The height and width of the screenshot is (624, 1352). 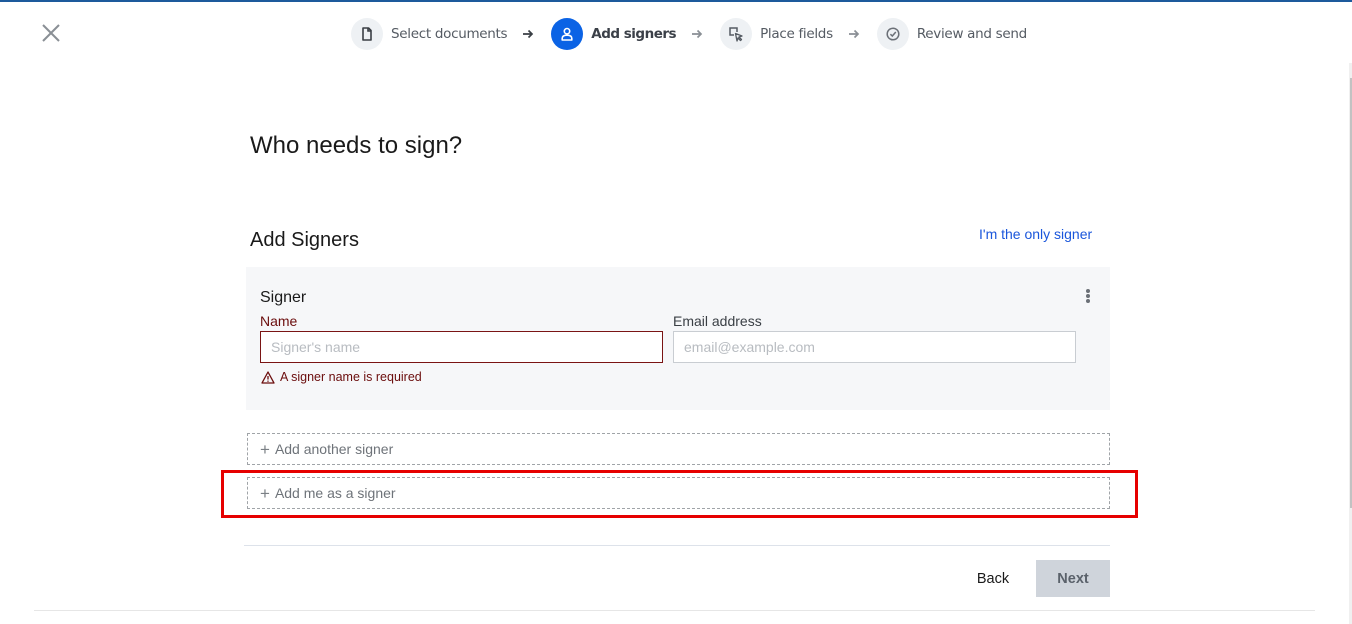 I want to click on document-icon, so click(x=367, y=34).